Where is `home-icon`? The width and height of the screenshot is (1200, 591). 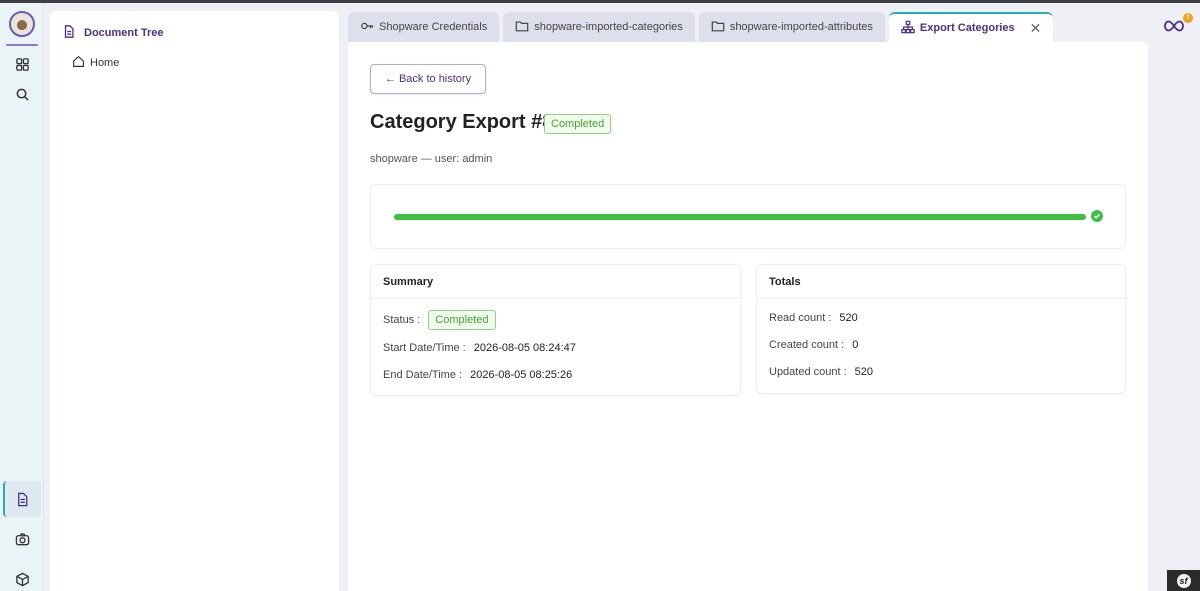
home-icon is located at coordinates (78, 63).